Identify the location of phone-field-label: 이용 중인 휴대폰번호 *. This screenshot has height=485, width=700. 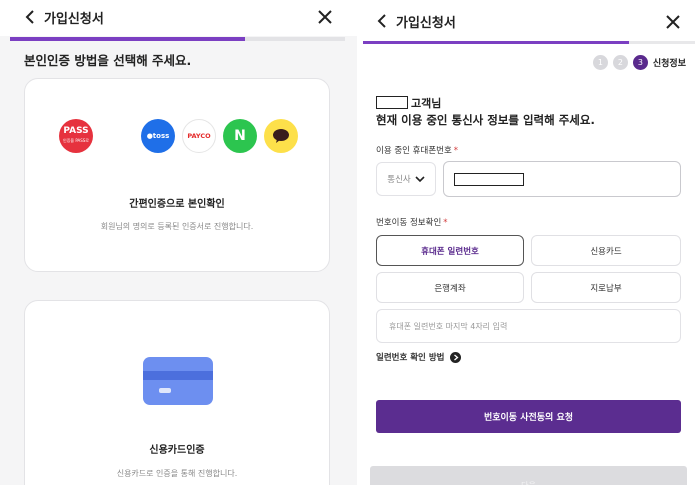
(417, 150).